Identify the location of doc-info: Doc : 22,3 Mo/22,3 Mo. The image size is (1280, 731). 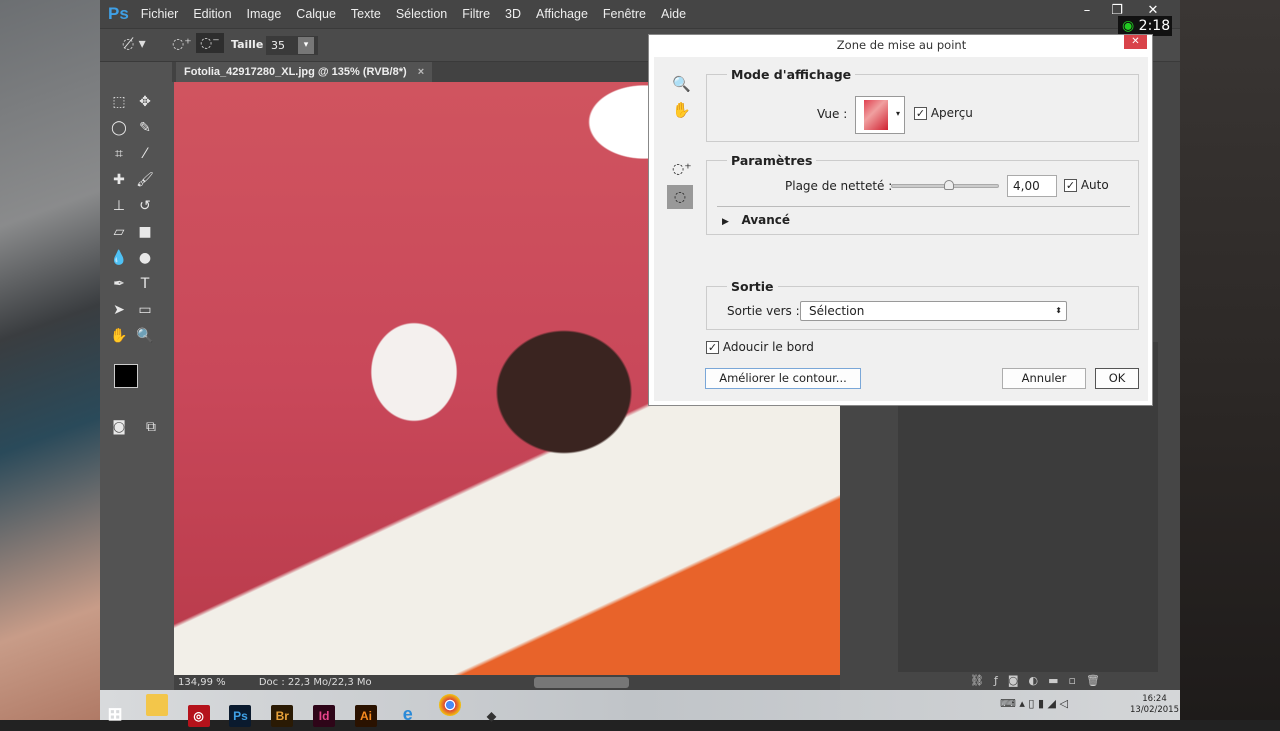
(315, 682).